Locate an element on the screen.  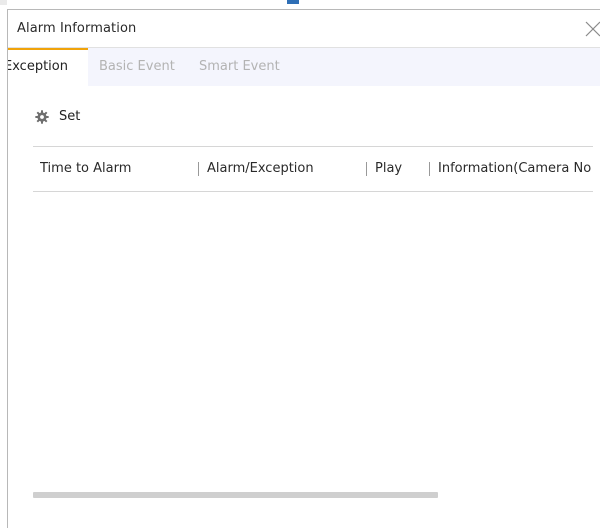
tab-exception: Exception is located at coordinates (48, 67).